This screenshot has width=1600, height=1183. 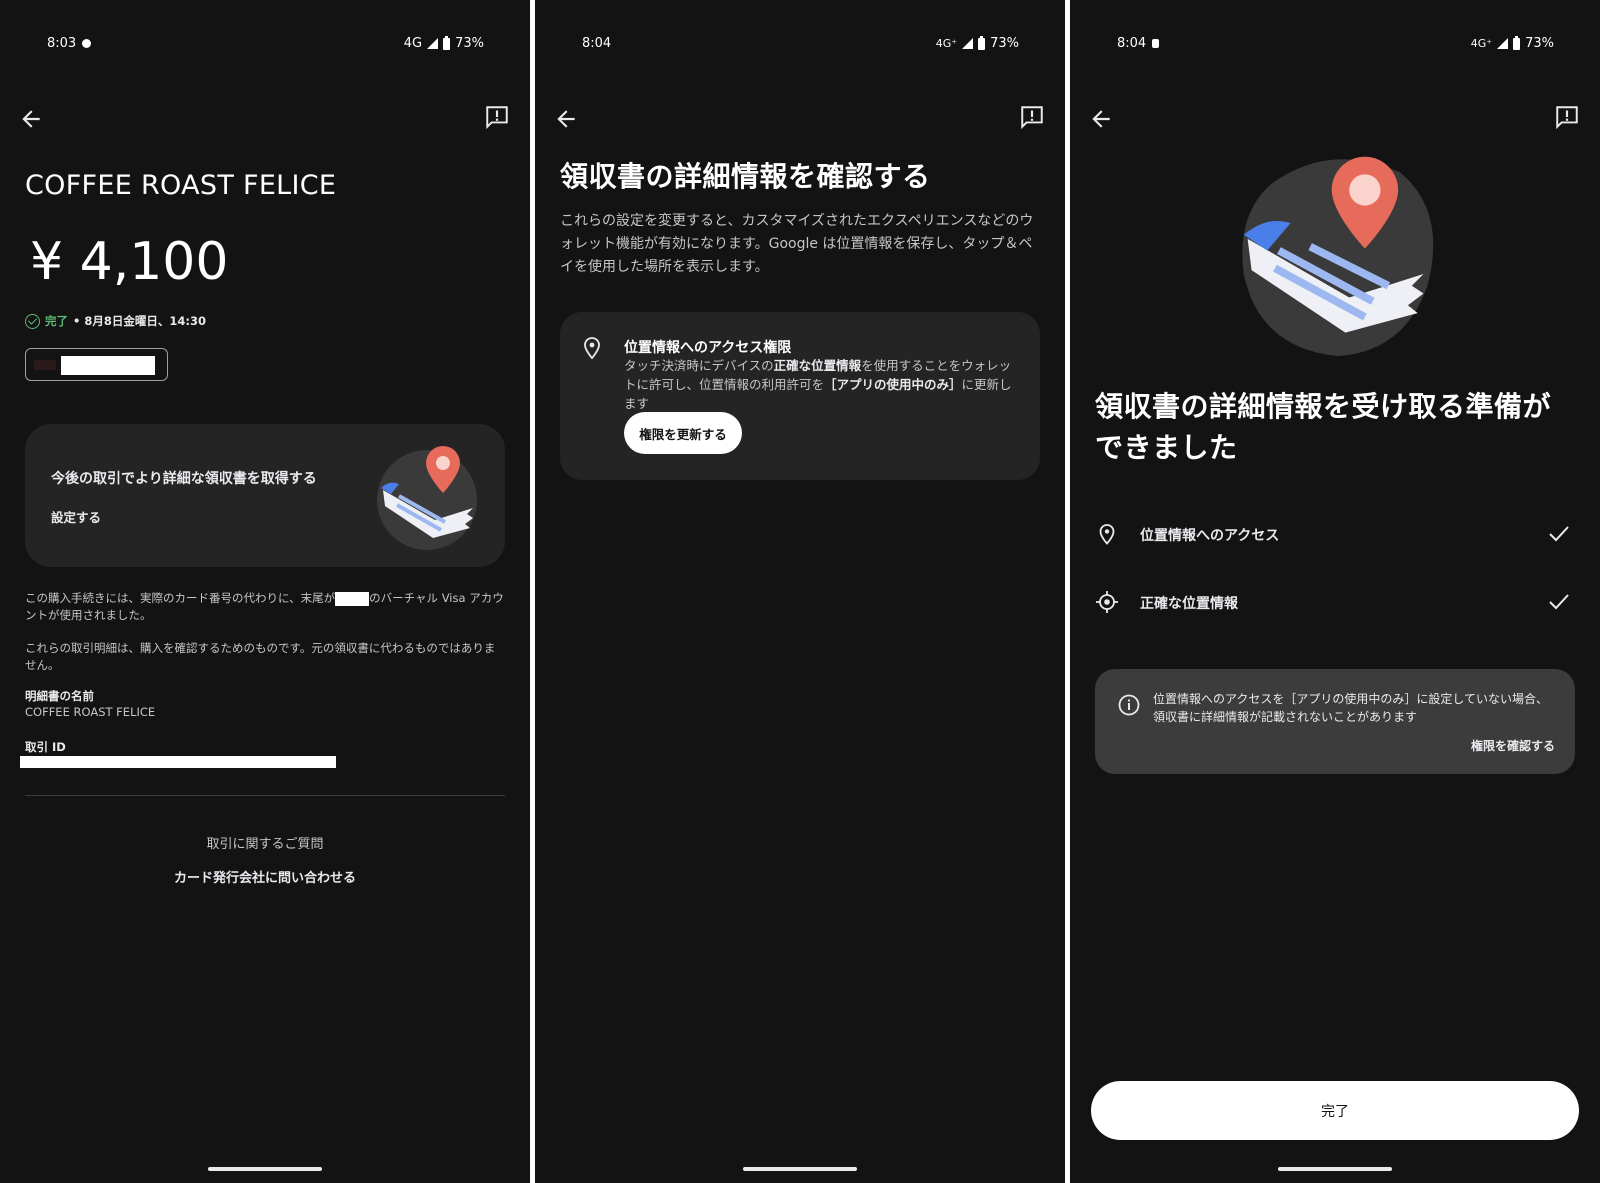 What do you see at coordinates (178, 762) in the screenshot?
I see `redacted-transaction-id` at bounding box center [178, 762].